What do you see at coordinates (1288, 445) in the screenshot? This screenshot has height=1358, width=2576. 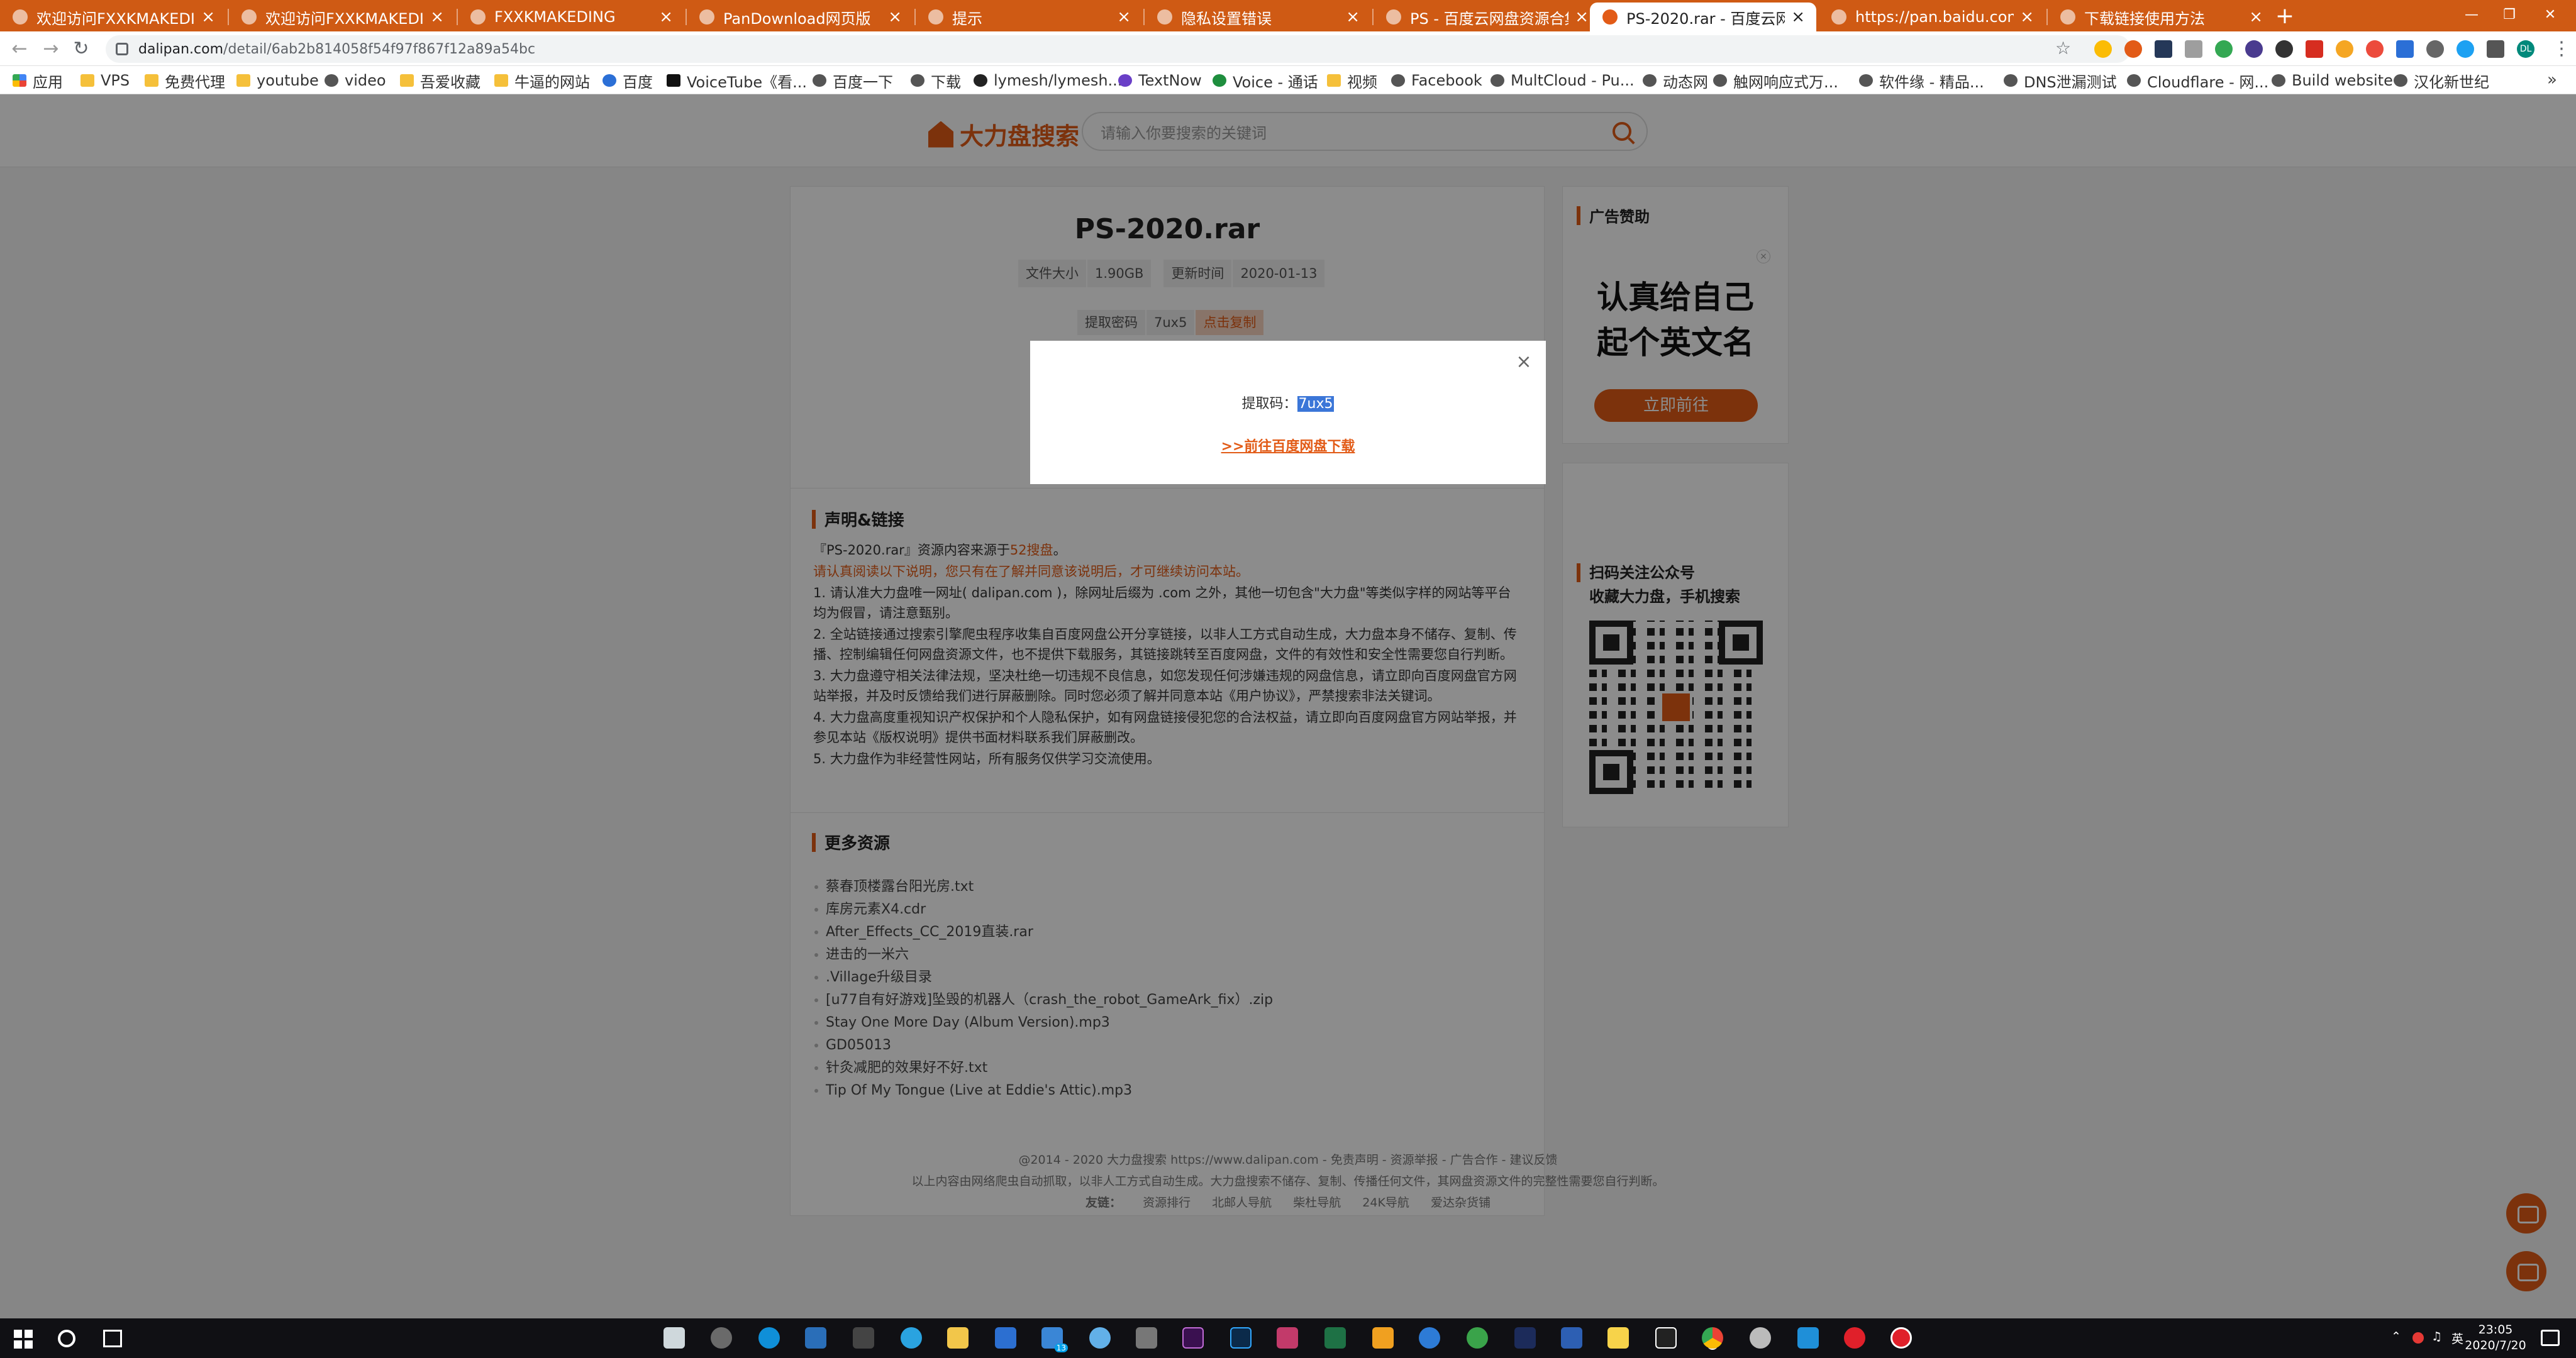 I see `go-to-baidu-link: >>前往百度网盘下载` at bounding box center [1288, 445].